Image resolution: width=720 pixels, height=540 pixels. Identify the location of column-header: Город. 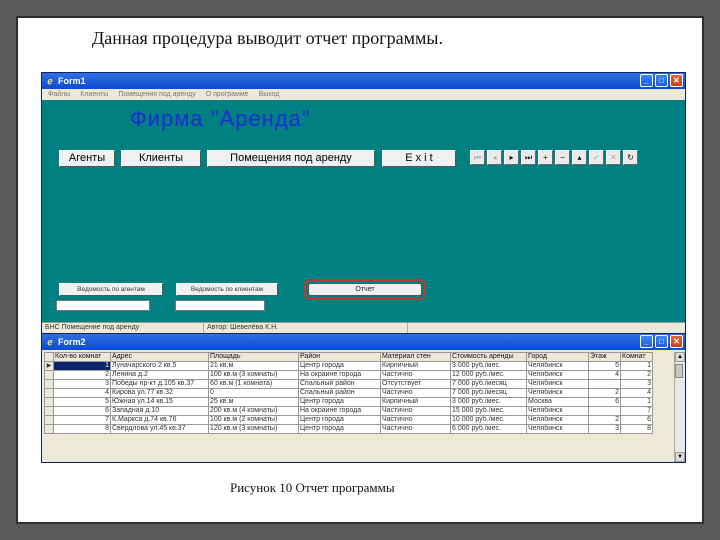
(557, 357).